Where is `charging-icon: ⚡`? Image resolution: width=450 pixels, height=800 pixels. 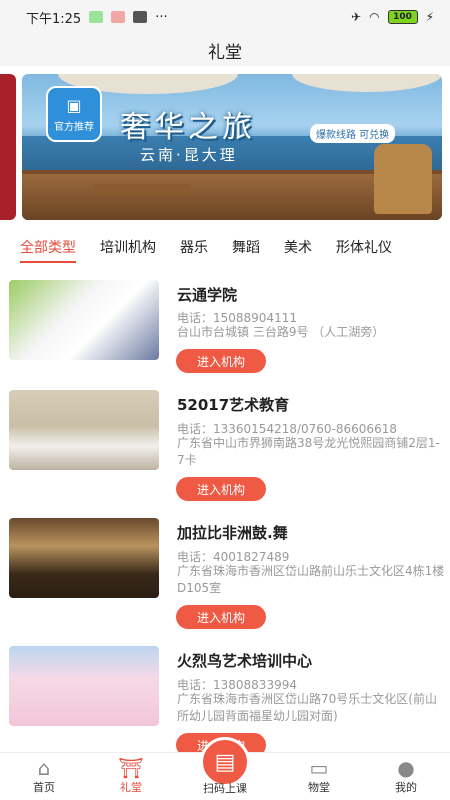 charging-icon: ⚡ is located at coordinates (429, 17).